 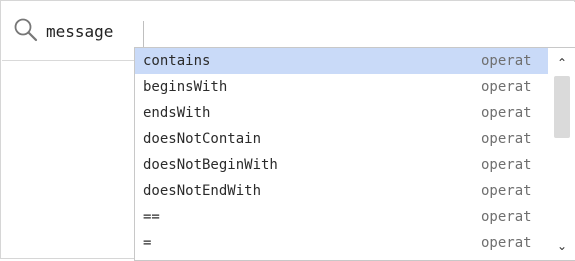 I want to click on autocomplete-item: doesNotEndWith operat, so click(x=341, y=191).